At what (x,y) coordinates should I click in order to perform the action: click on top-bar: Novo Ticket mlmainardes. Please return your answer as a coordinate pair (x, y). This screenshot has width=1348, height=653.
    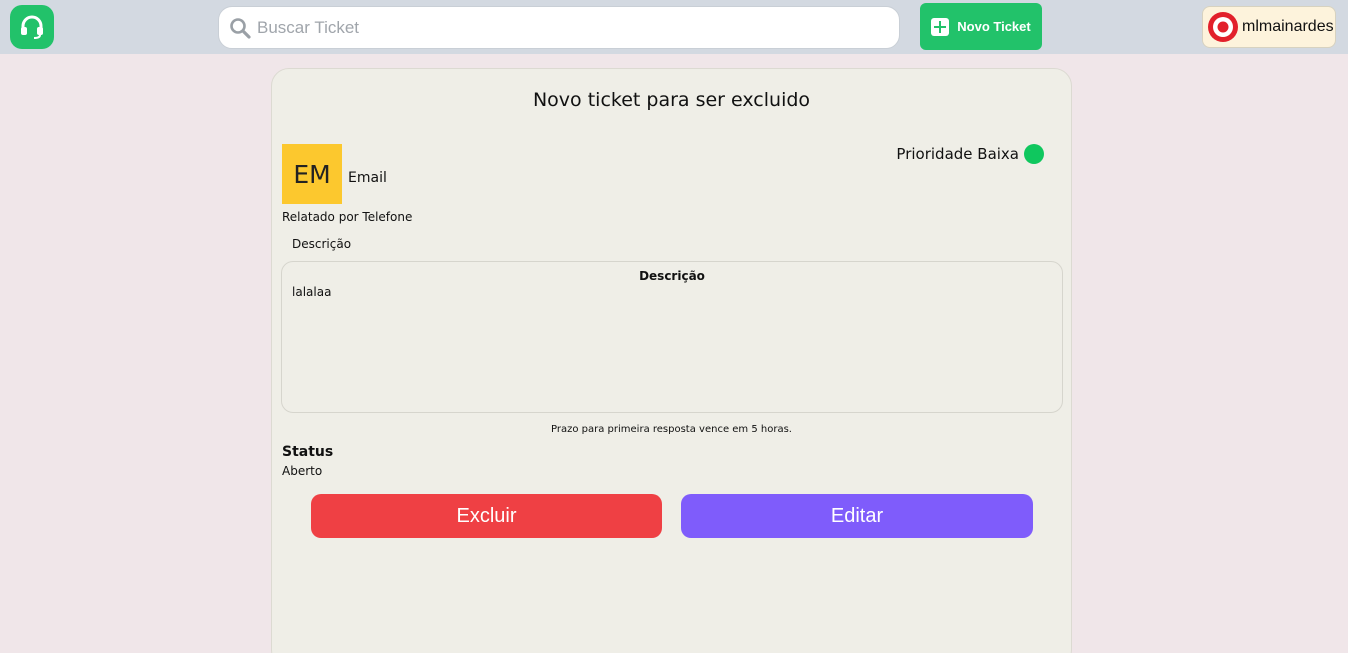
    Looking at the image, I should click on (674, 27).